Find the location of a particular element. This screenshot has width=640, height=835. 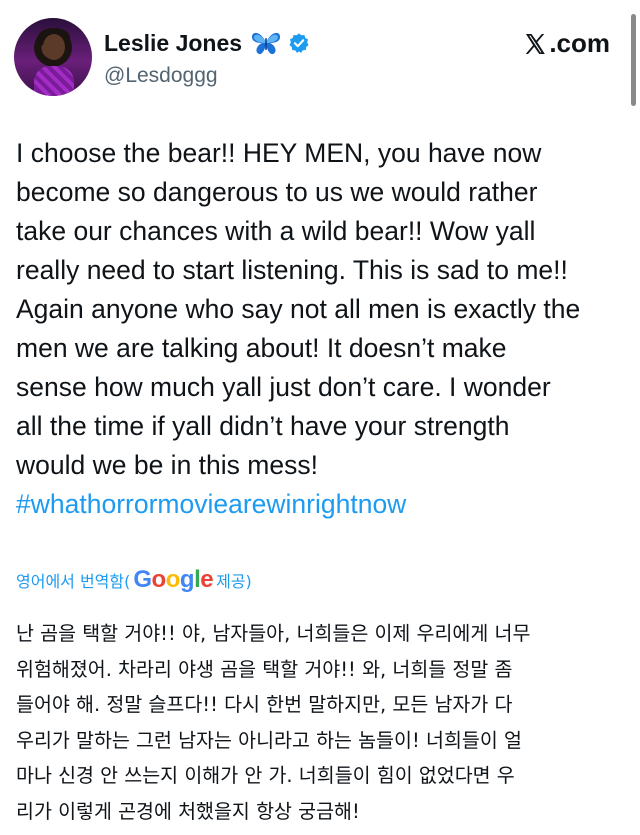

translate-suffix: 제공) is located at coordinates (234, 581).